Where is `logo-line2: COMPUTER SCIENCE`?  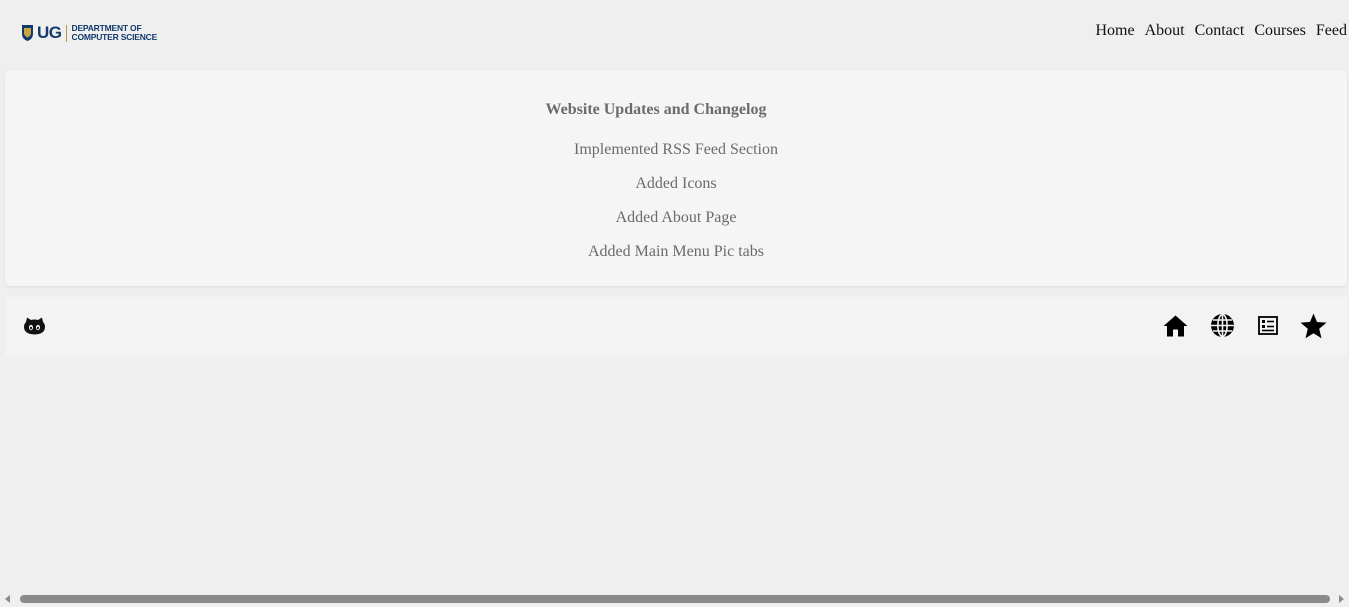 logo-line2: COMPUTER SCIENCE is located at coordinates (114, 37).